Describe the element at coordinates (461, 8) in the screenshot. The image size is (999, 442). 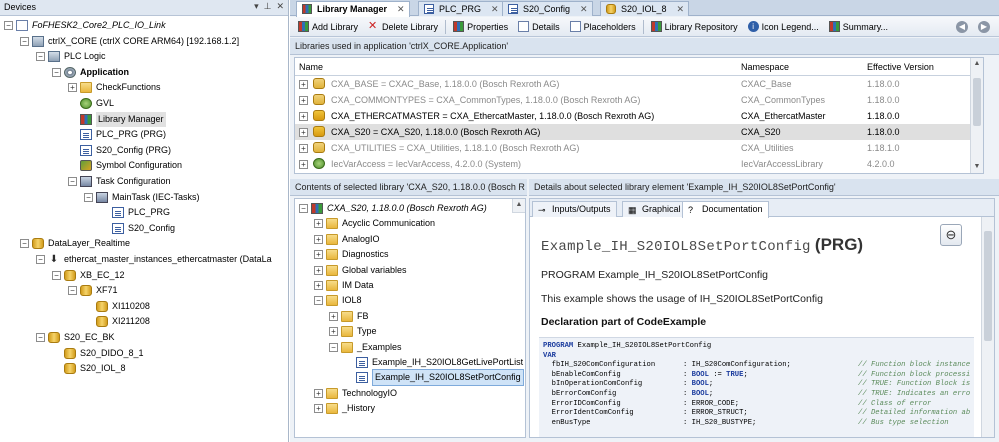
I see `editor-tab: PLC_PRG ✕` at that location.